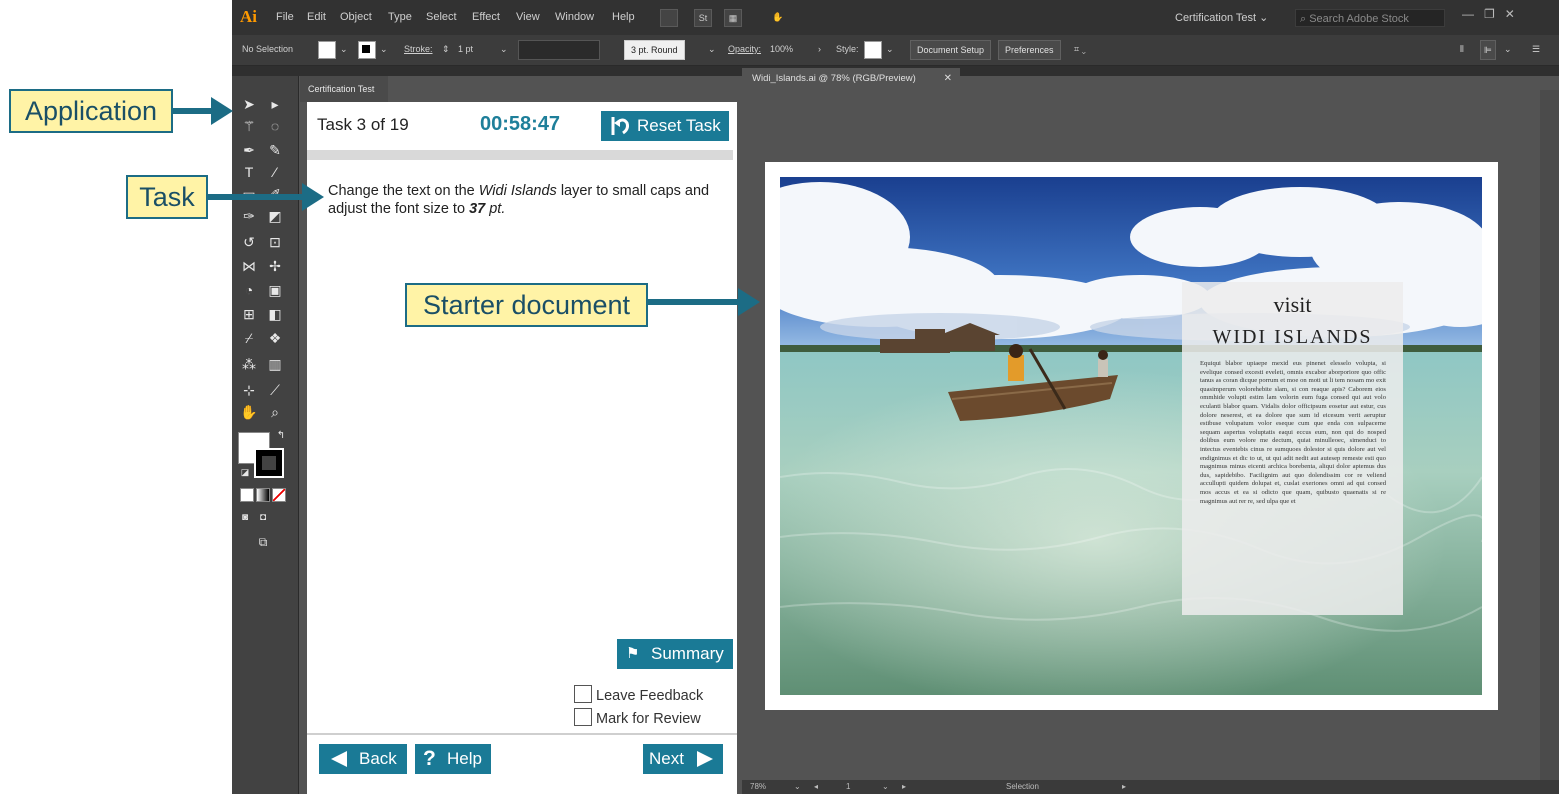 Image resolution: width=1559 pixels, height=794 pixels. Describe the element at coordinates (816, 786) in the screenshot. I see `previous-artboard-icon: ◂` at that location.